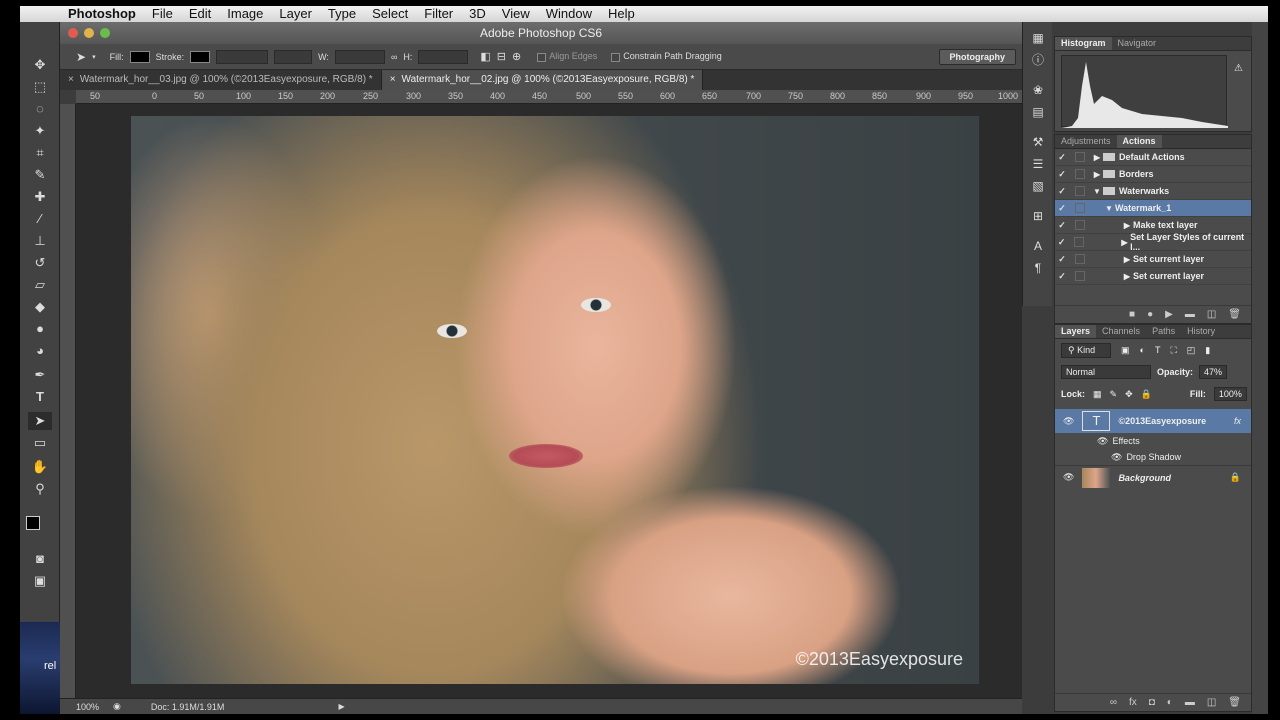  Describe the element at coordinates (1106, 372) in the screenshot. I see `blend-mode-dropdown: Normal` at that location.